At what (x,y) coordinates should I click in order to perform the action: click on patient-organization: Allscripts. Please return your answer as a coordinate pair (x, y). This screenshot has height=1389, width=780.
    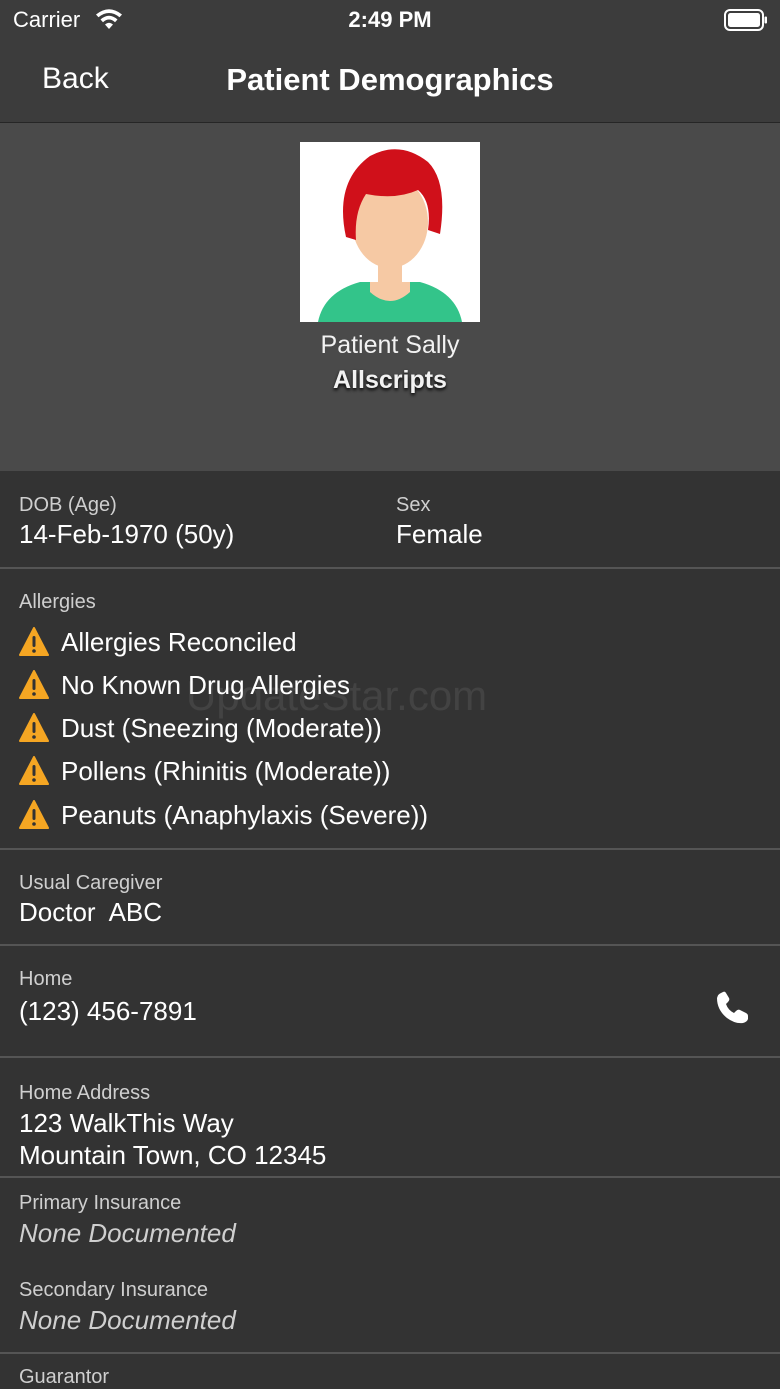
    Looking at the image, I should click on (390, 380).